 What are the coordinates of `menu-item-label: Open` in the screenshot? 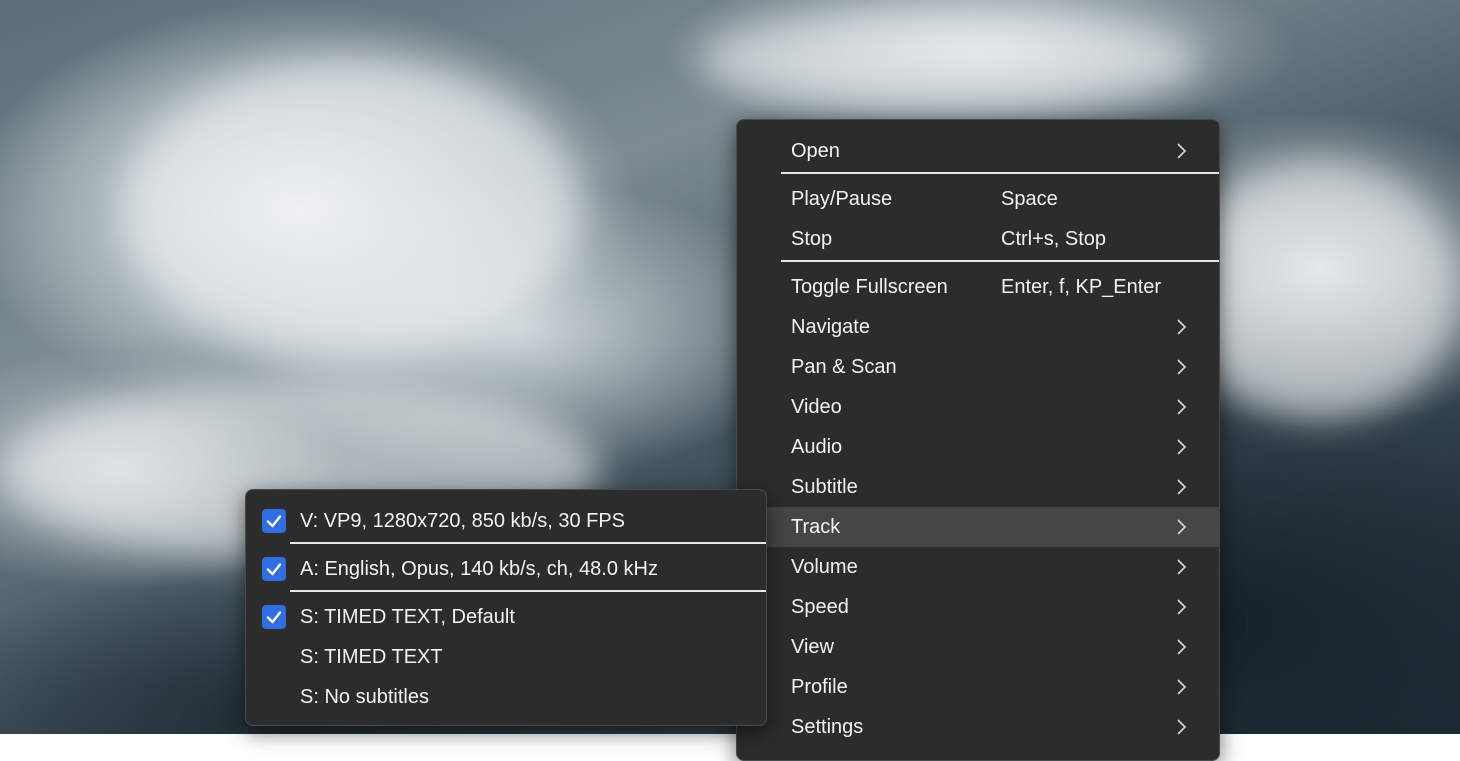 It's located at (815, 150).